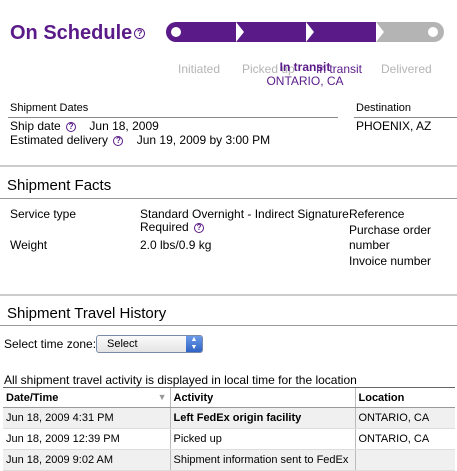 This screenshot has height=471, width=457. I want to click on progress-completed, so click(276, 32).